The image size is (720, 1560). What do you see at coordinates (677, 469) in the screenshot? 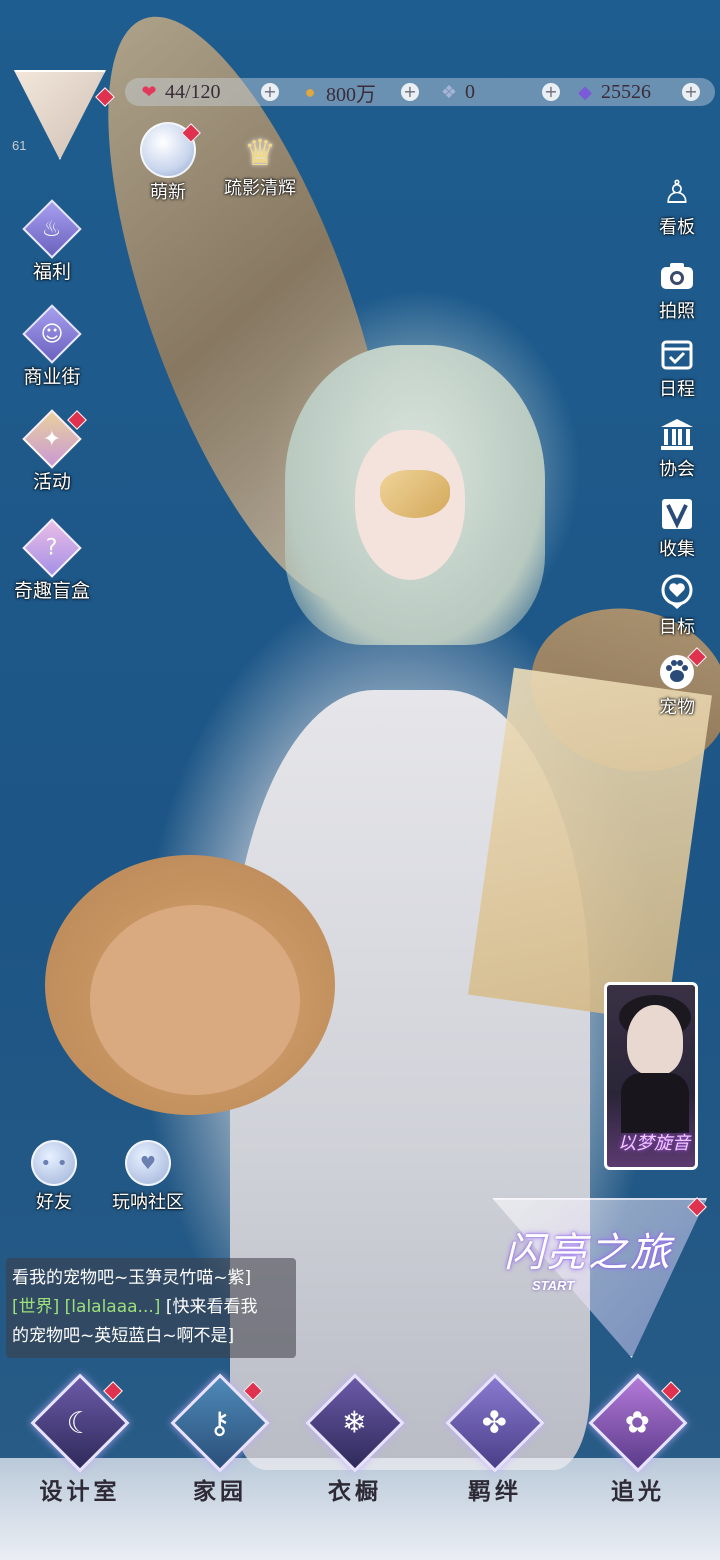
I see `guild-label: 协会` at bounding box center [677, 469].